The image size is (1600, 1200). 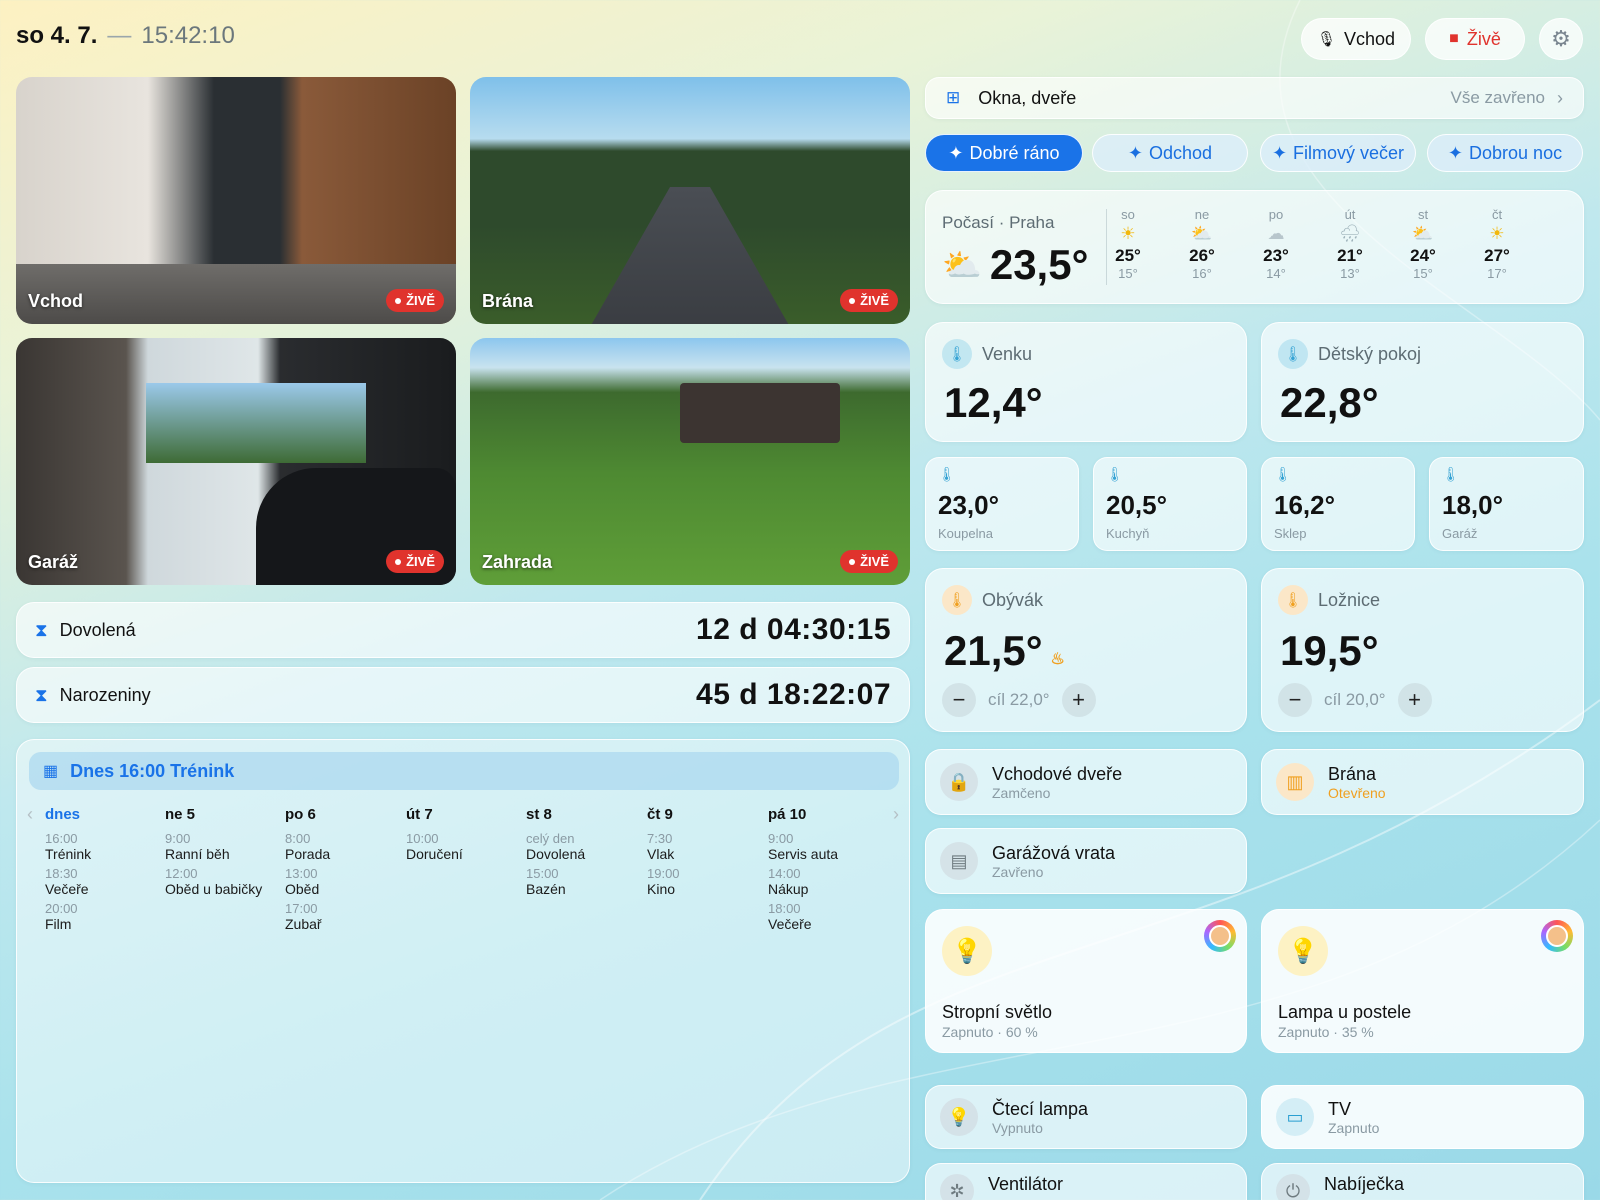 What do you see at coordinates (1422, 650) in the screenshot?
I see `thermostat-loznice: 🌡 Ložnice 19,5° − cíl 20,0° +` at bounding box center [1422, 650].